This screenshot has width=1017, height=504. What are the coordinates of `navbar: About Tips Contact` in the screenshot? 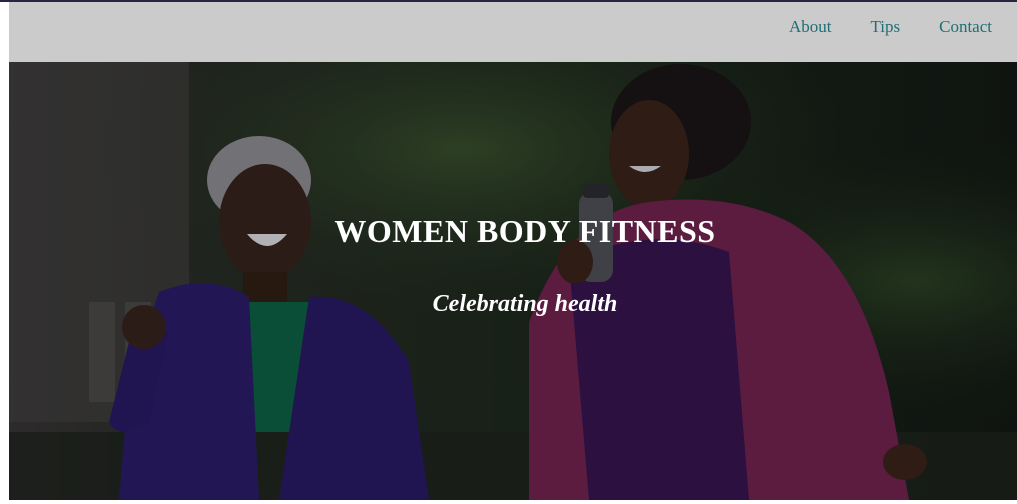 It's located at (513, 32).